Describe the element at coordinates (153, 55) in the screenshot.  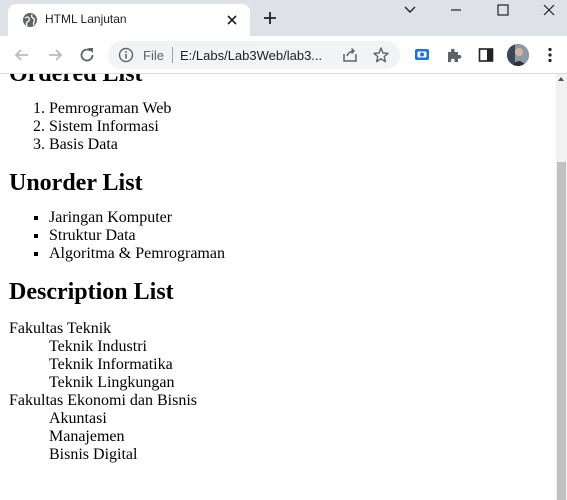
I see `scheme-label: File` at that location.